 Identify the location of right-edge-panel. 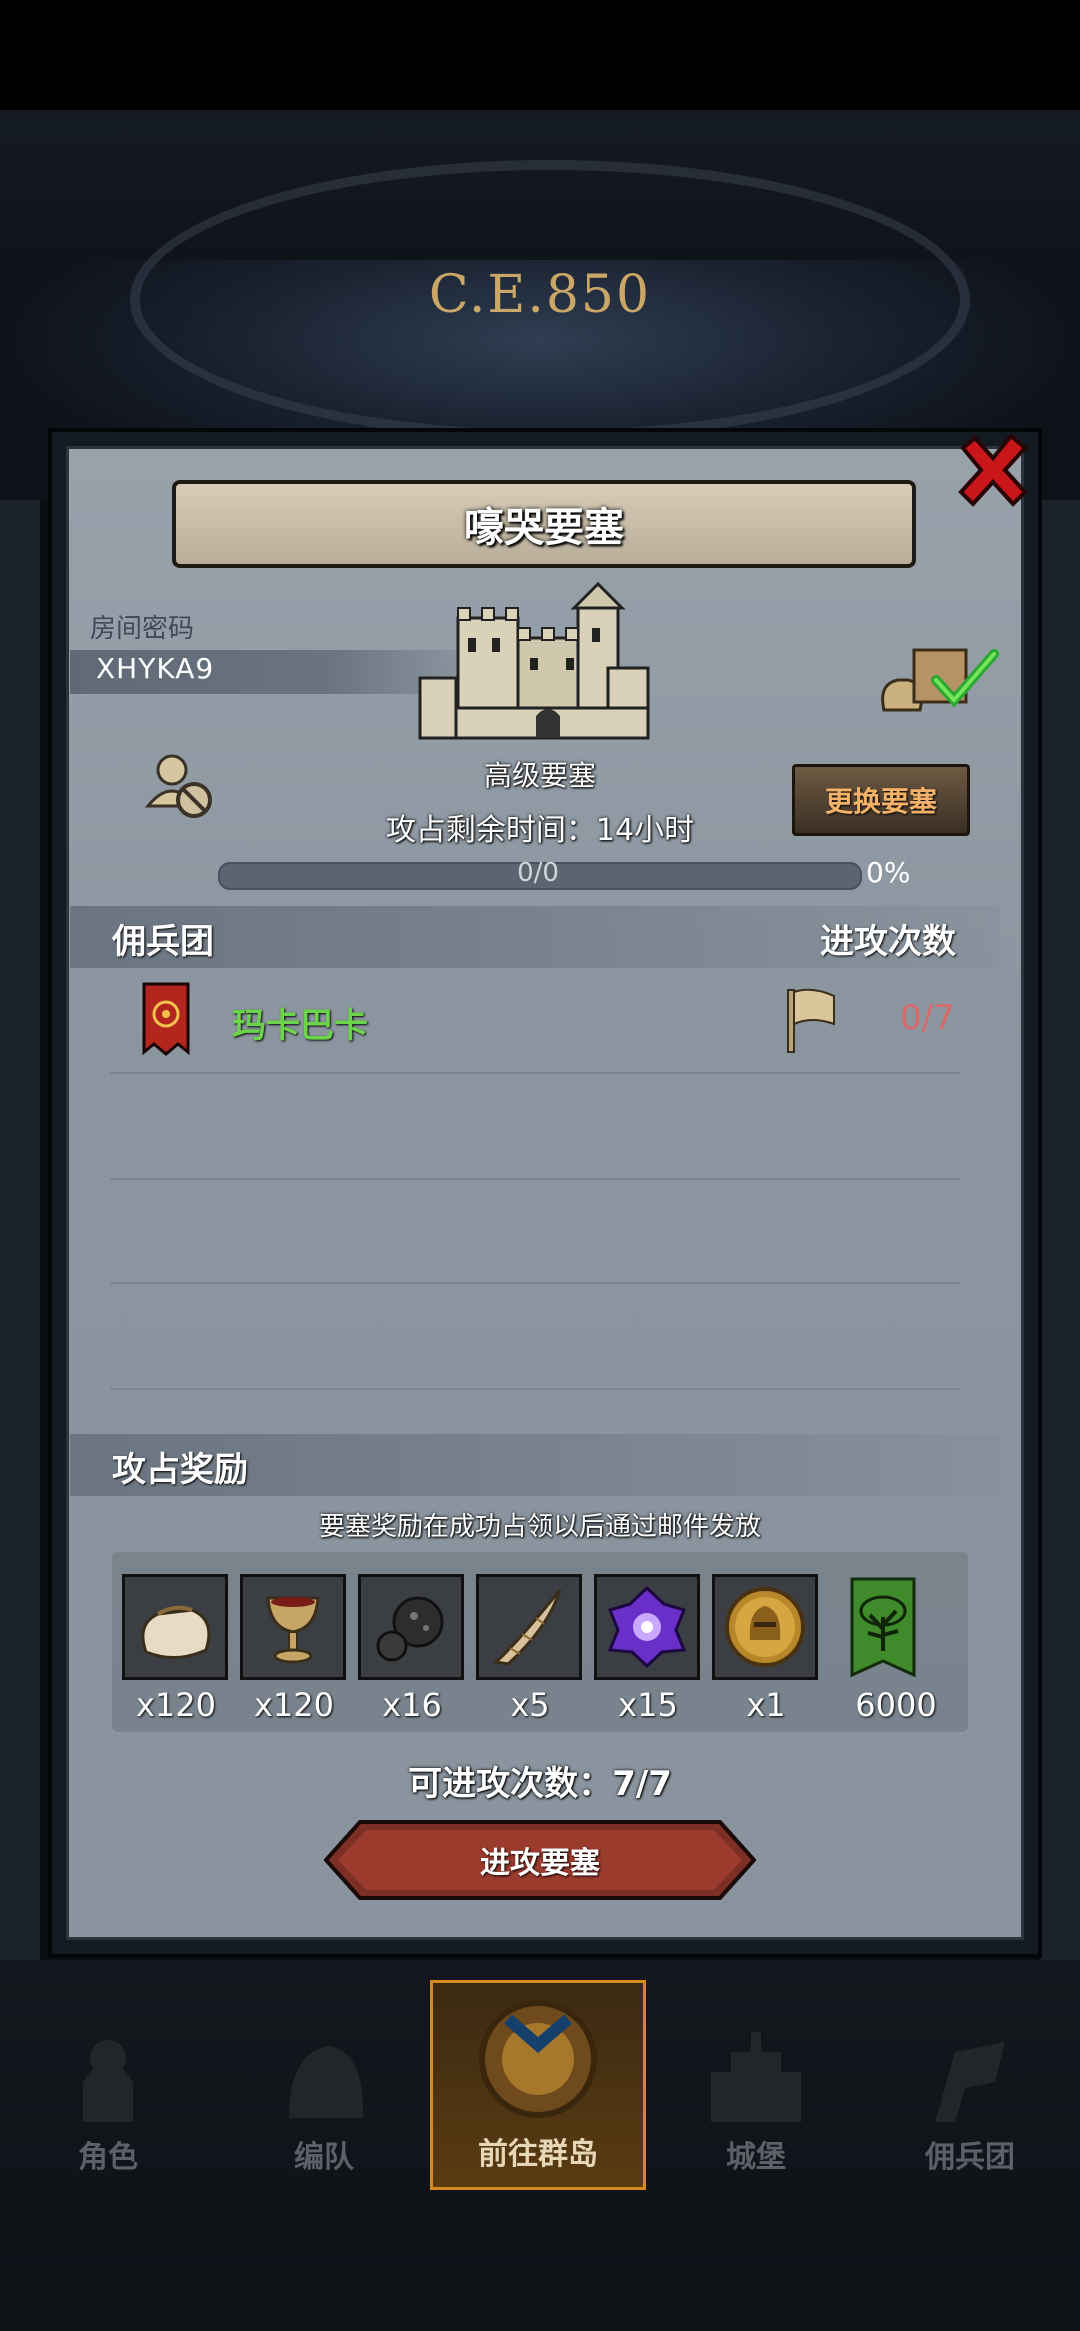
(1060, 1230).